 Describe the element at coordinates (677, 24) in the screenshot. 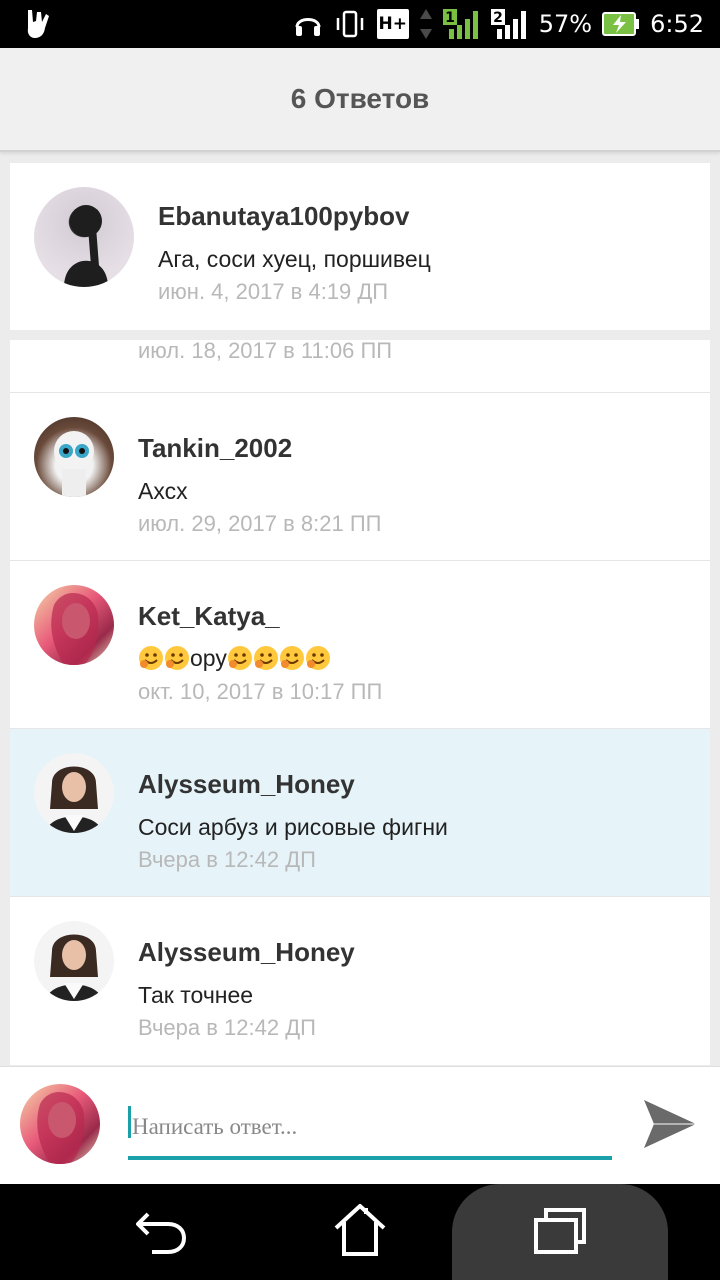

I see `clock: 6:52` at that location.